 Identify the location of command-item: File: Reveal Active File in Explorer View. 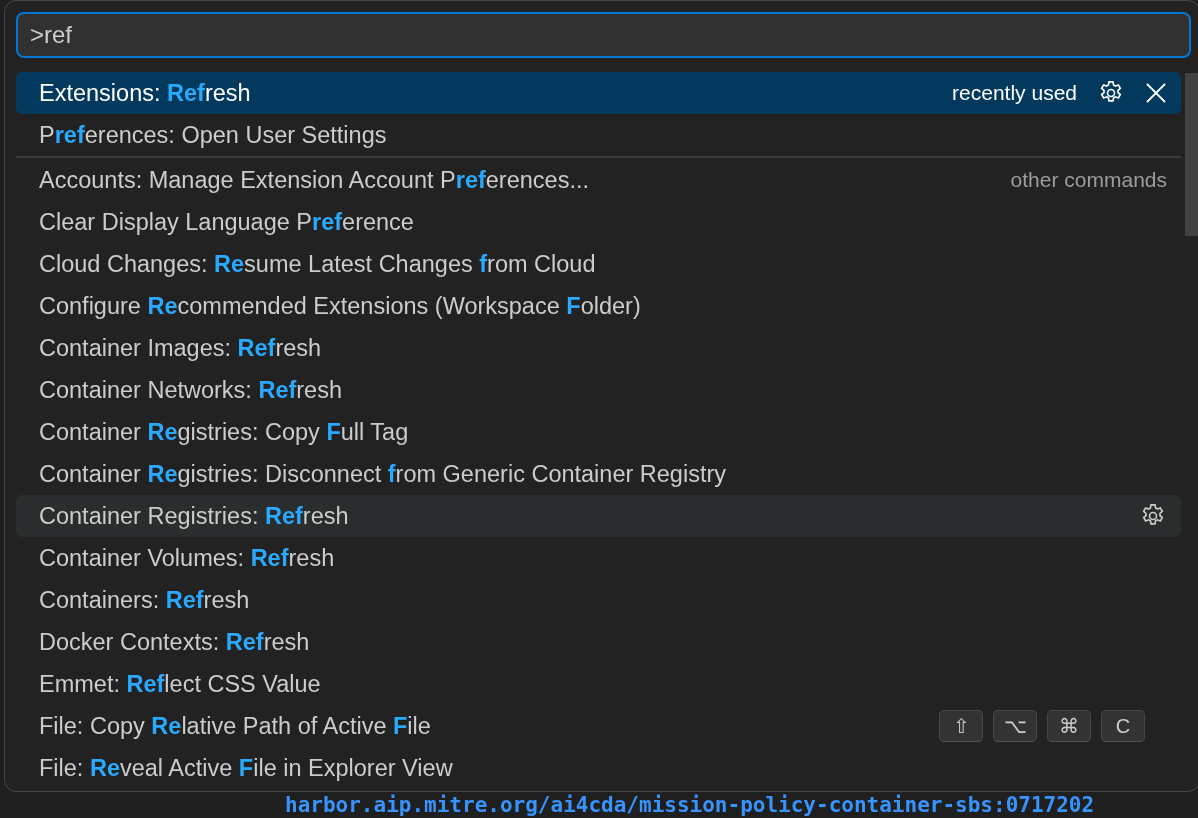
(598, 768).